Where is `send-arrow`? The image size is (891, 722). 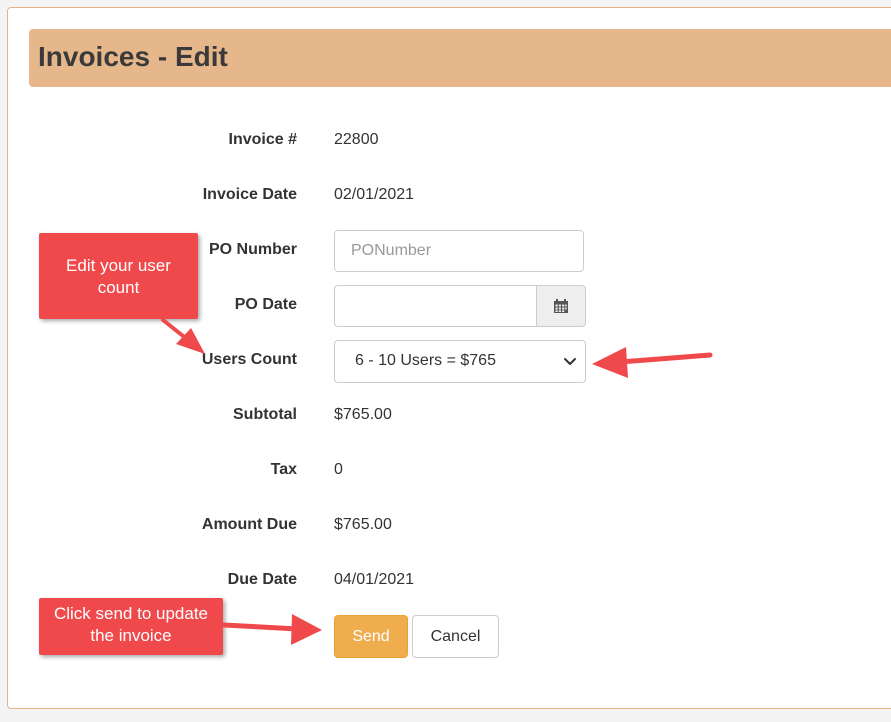
send-arrow is located at coordinates (271, 629).